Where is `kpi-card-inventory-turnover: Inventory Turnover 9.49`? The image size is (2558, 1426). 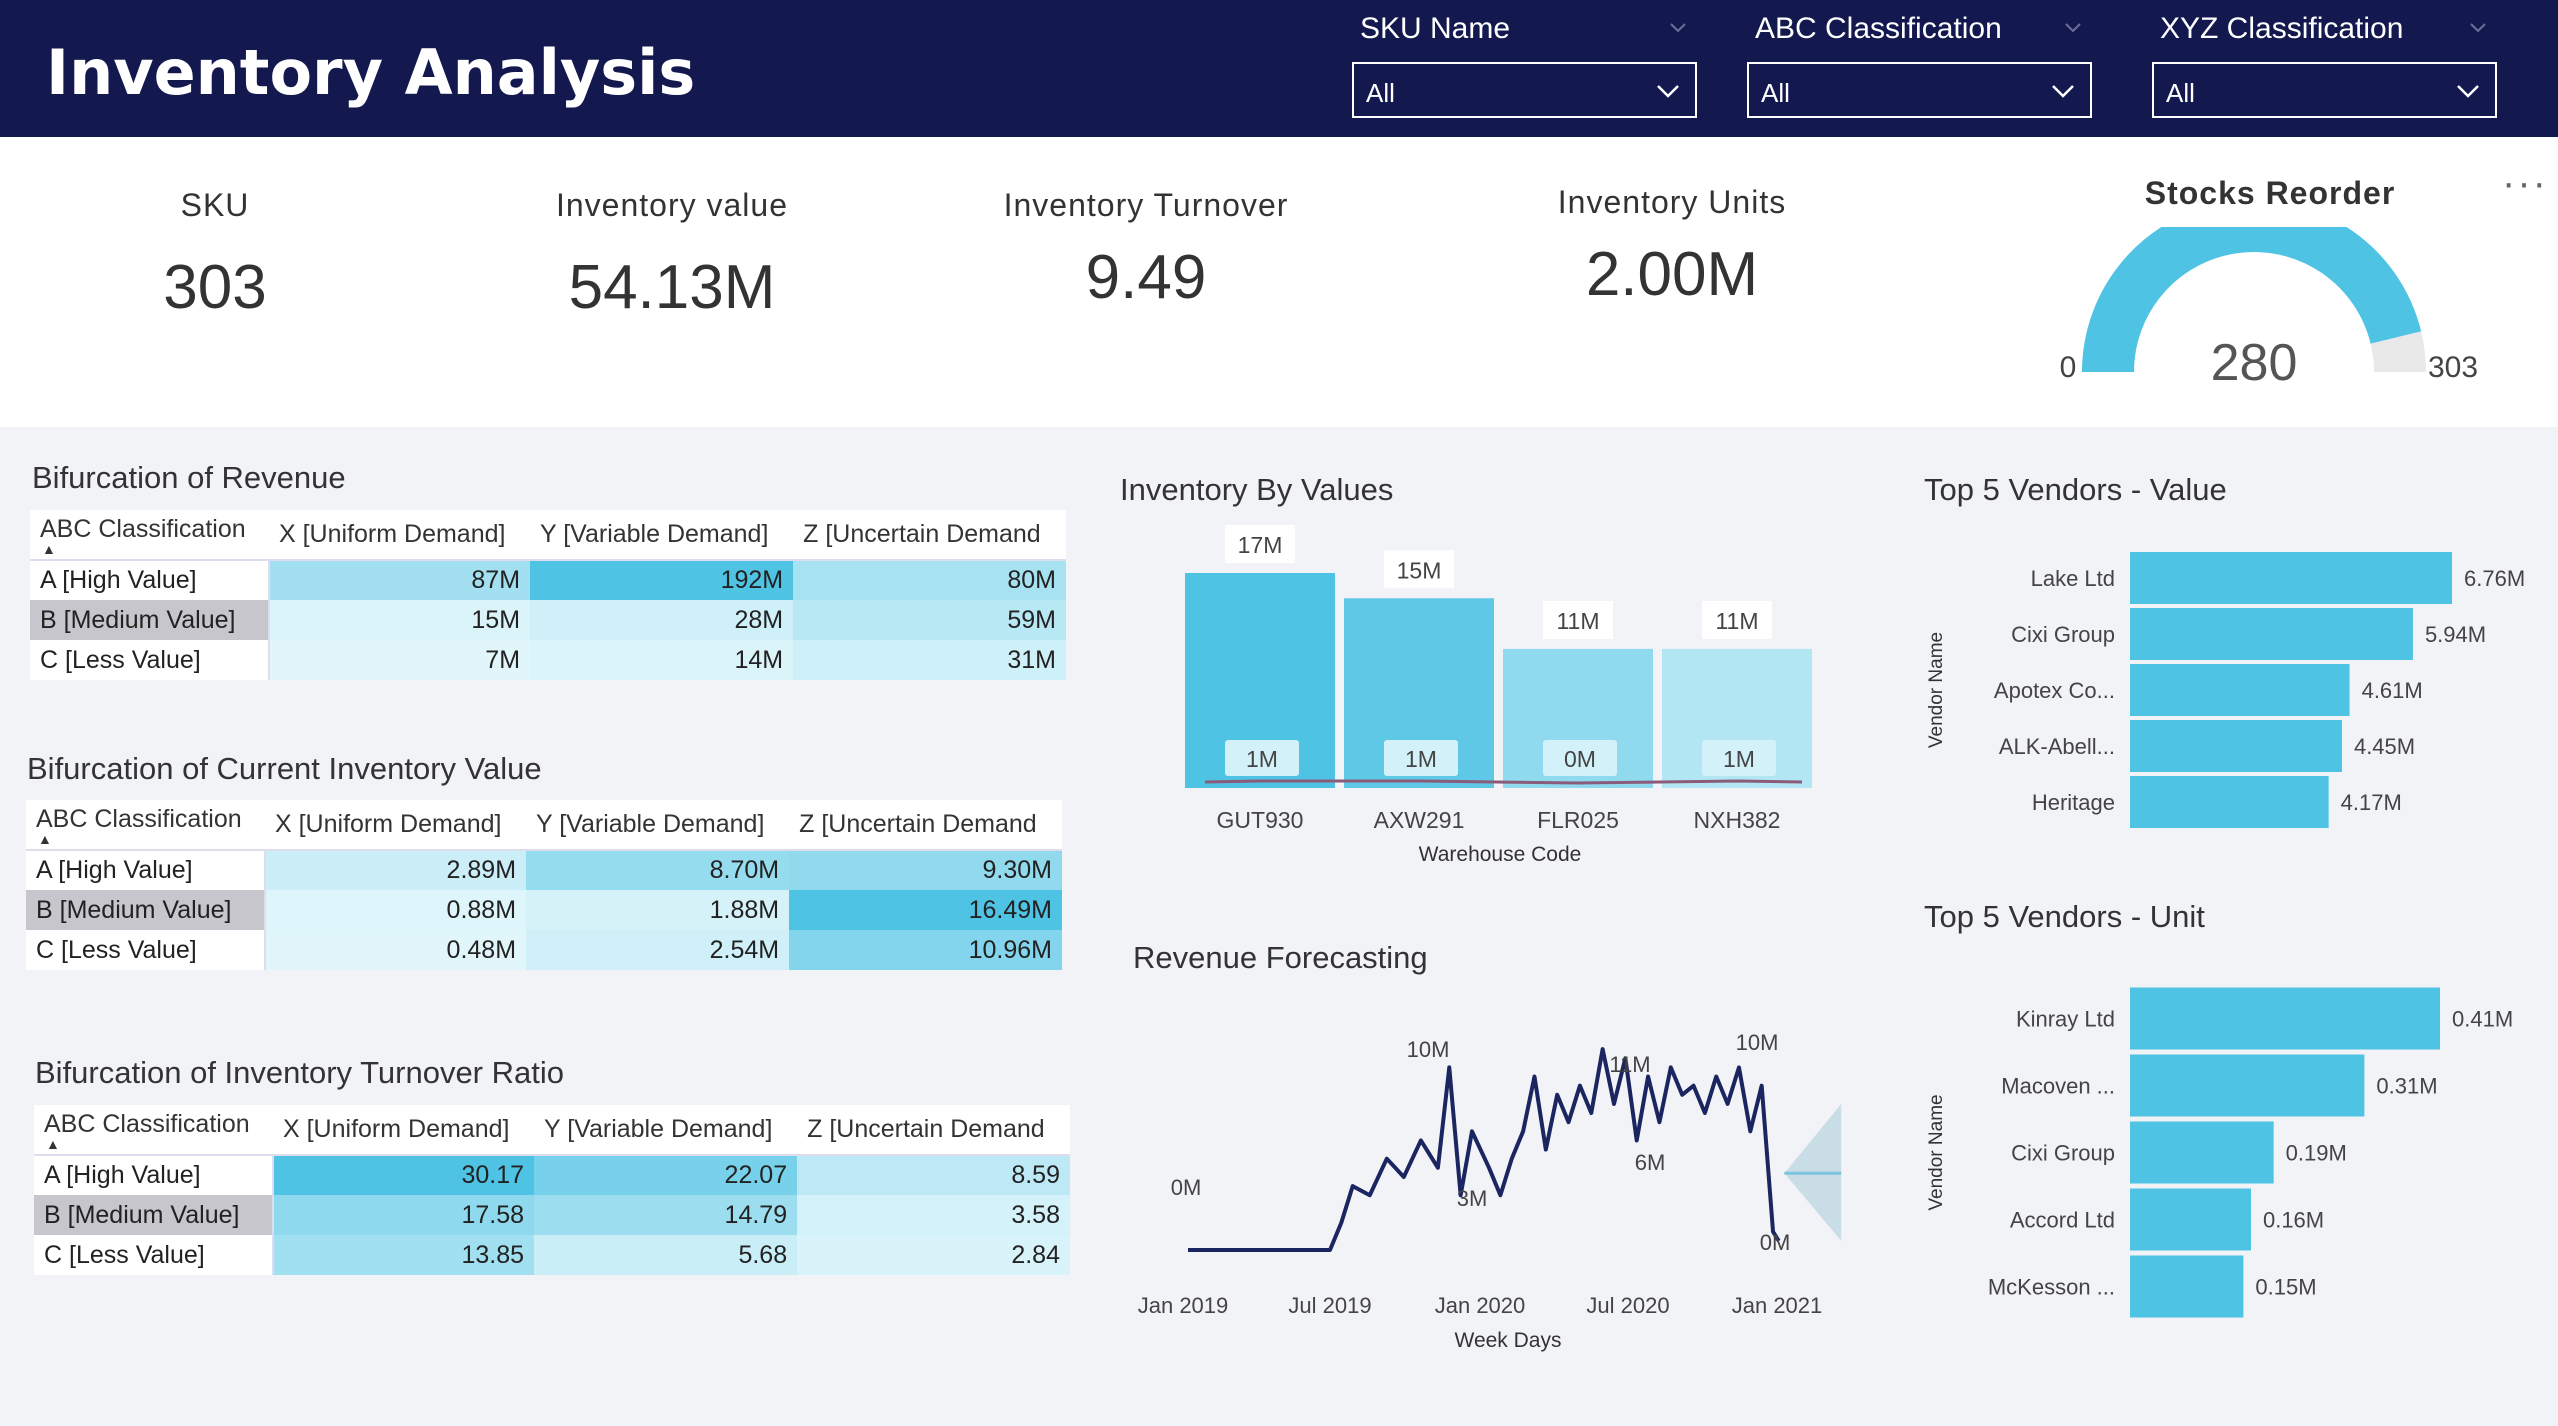
kpi-card-inventory-turnover: Inventory Turnover 9.49 is located at coordinates (1146, 250).